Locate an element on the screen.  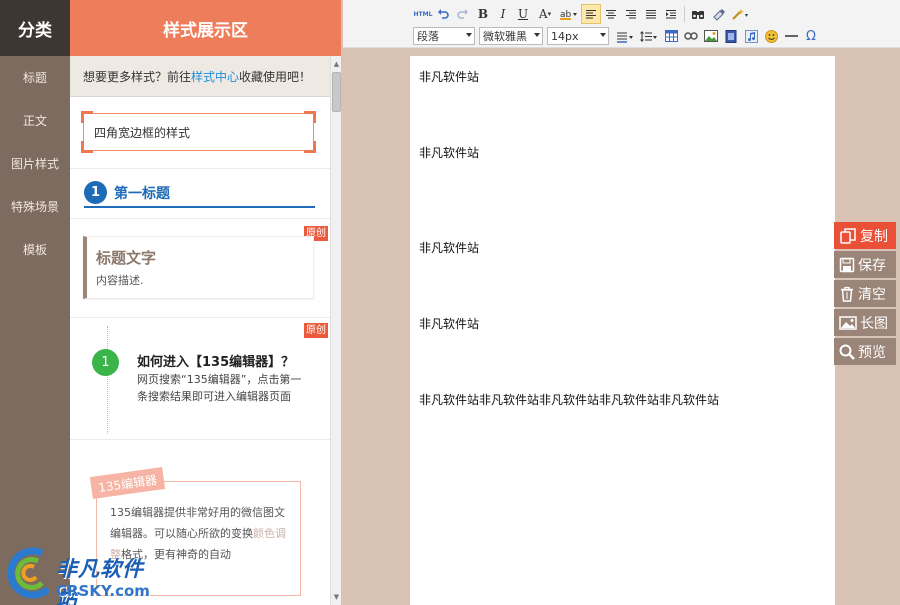
long-image-button: 长图 is located at coordinates (865, 322).